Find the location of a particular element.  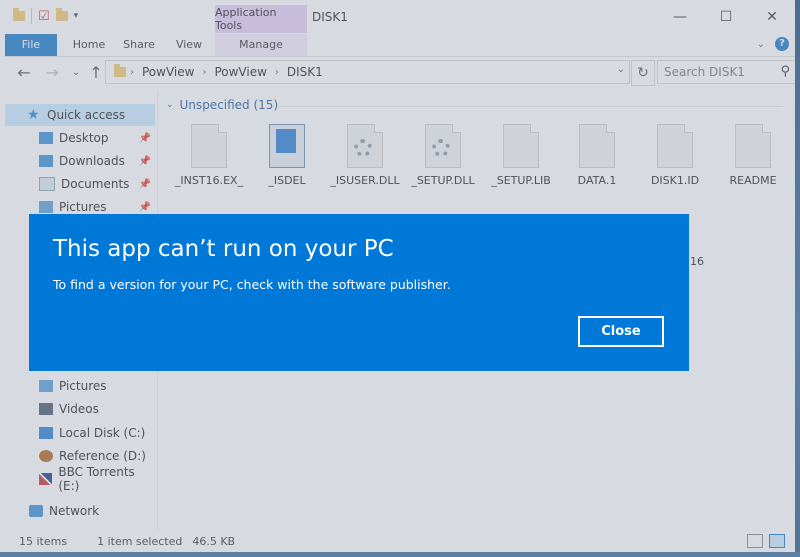

dialog-title: This app can’t run on your PC is located at coordinates (223, 249).